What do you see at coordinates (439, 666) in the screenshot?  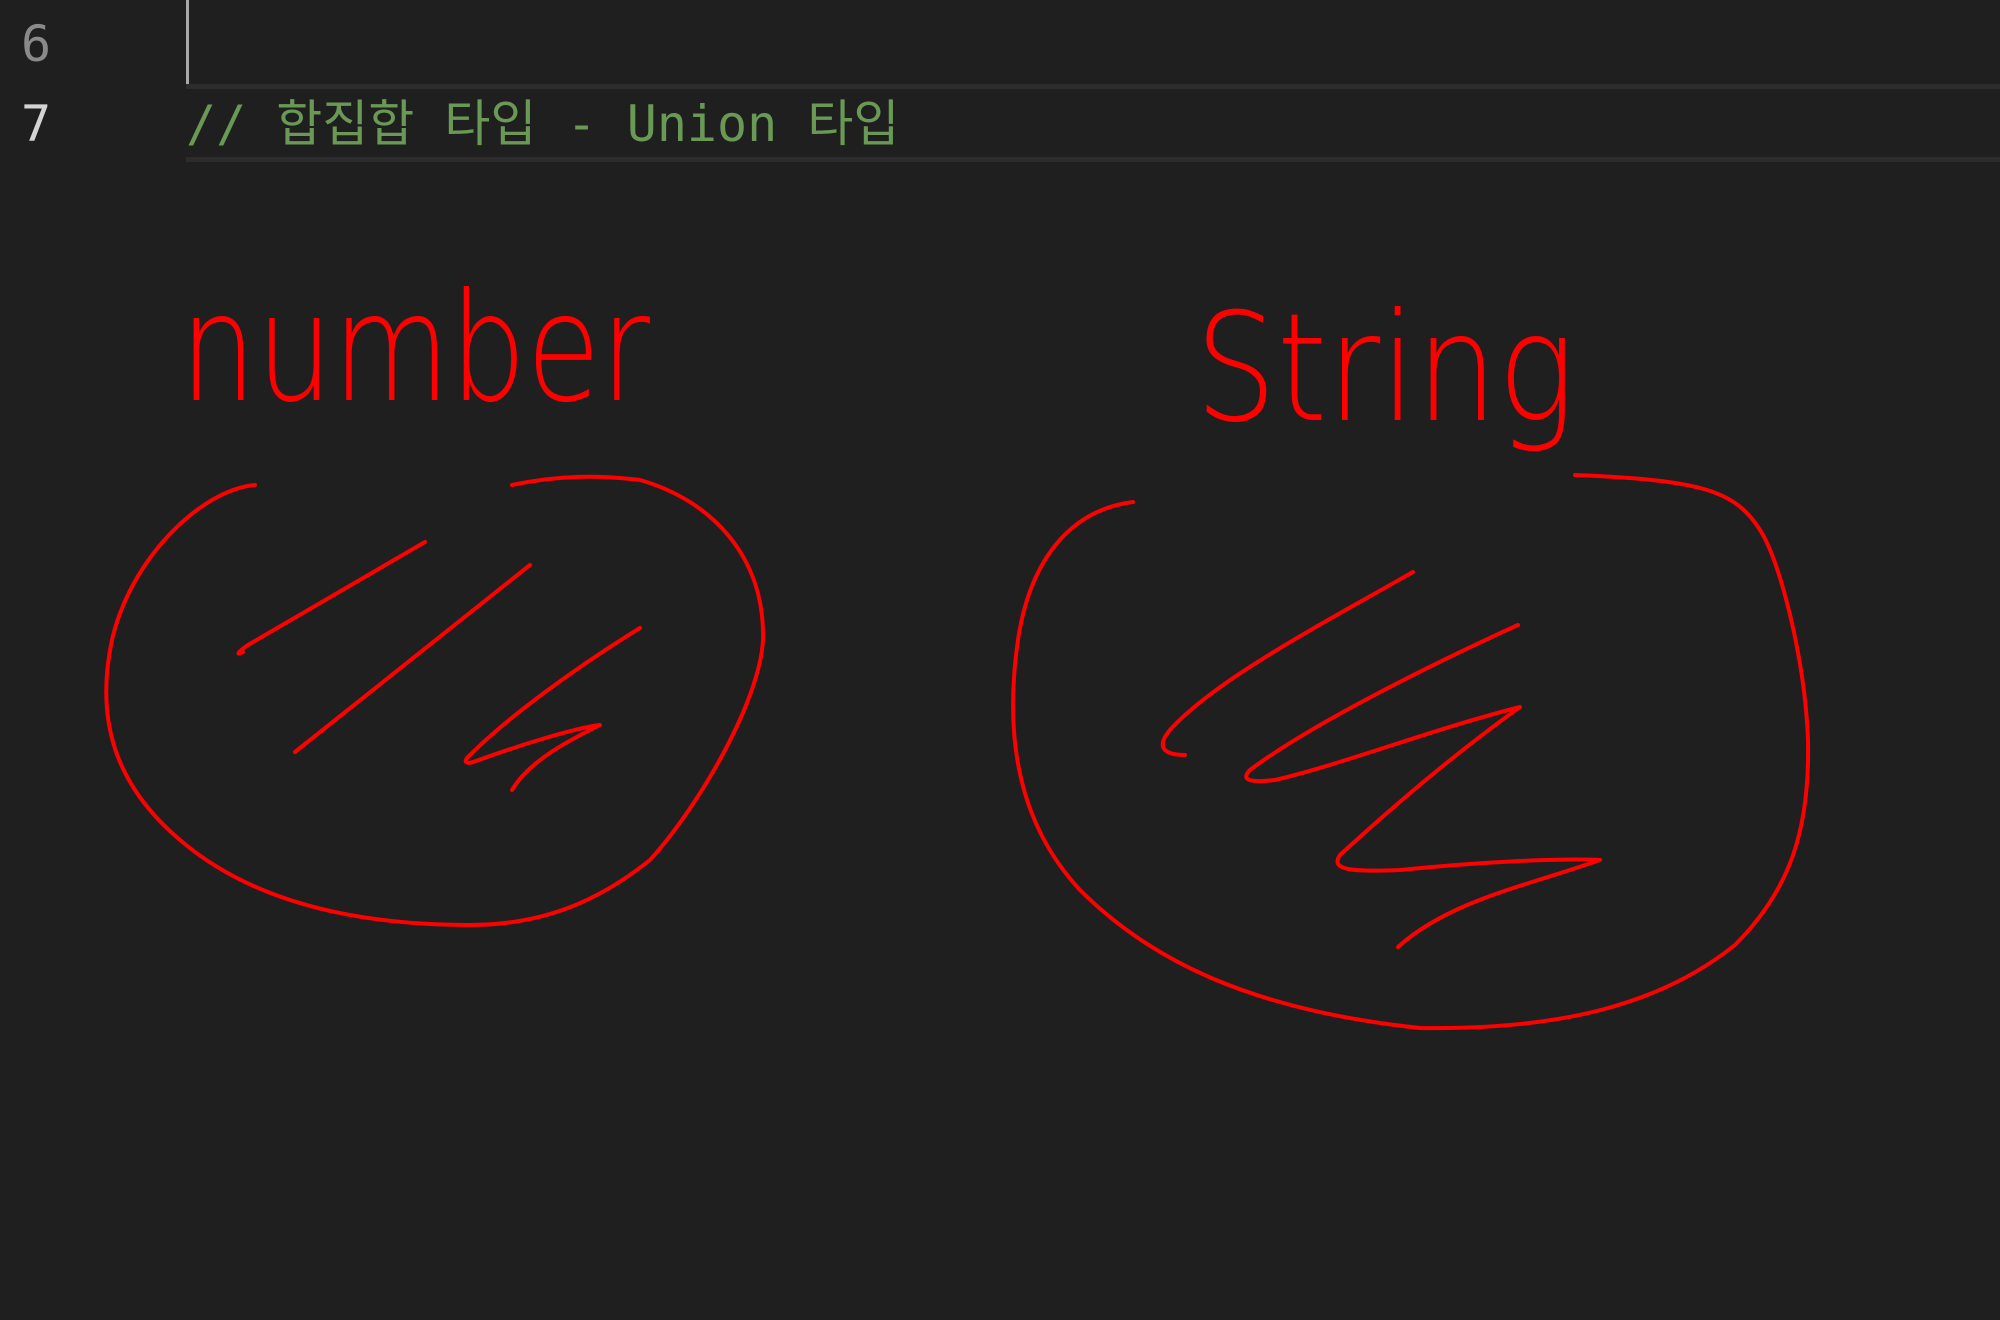 I see `left-scribble-annotation` at bounding box center [439, 666].